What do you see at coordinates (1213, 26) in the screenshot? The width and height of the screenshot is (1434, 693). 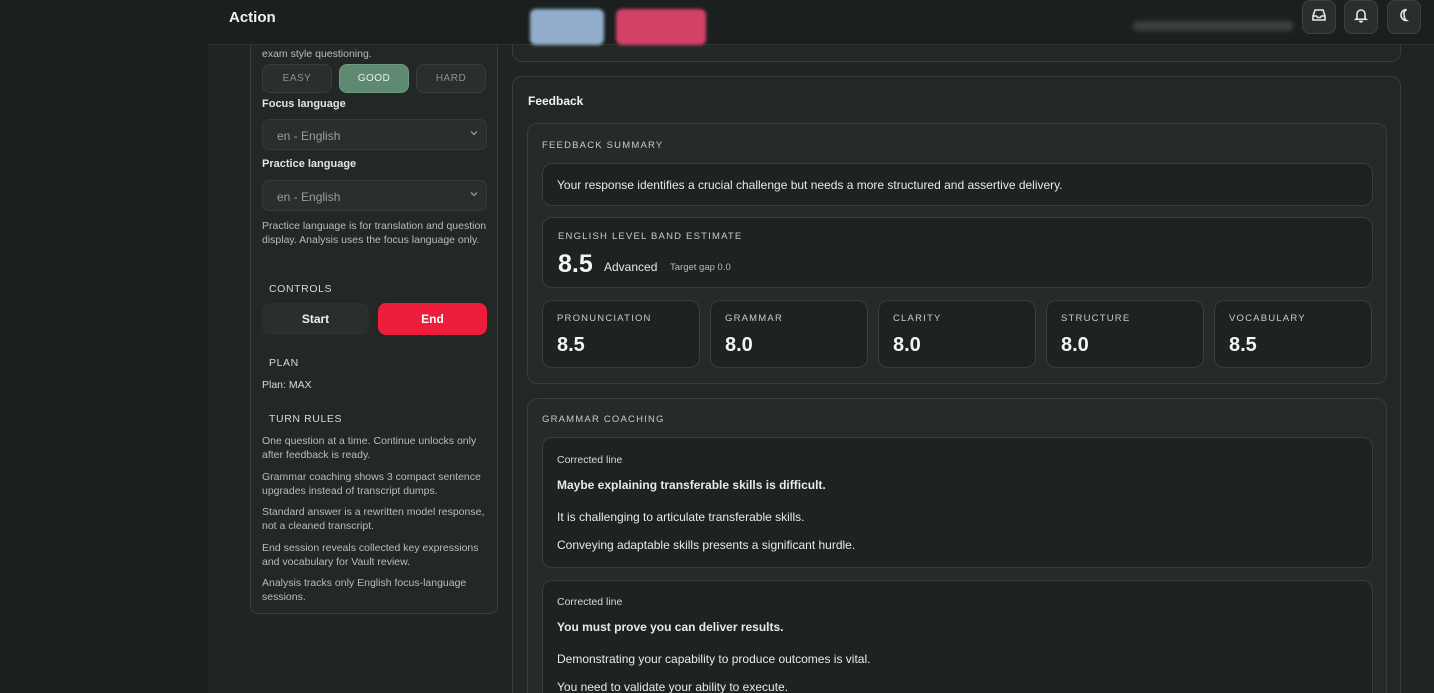 I see `blurred-status-text` at bounding box center [1213, 26].